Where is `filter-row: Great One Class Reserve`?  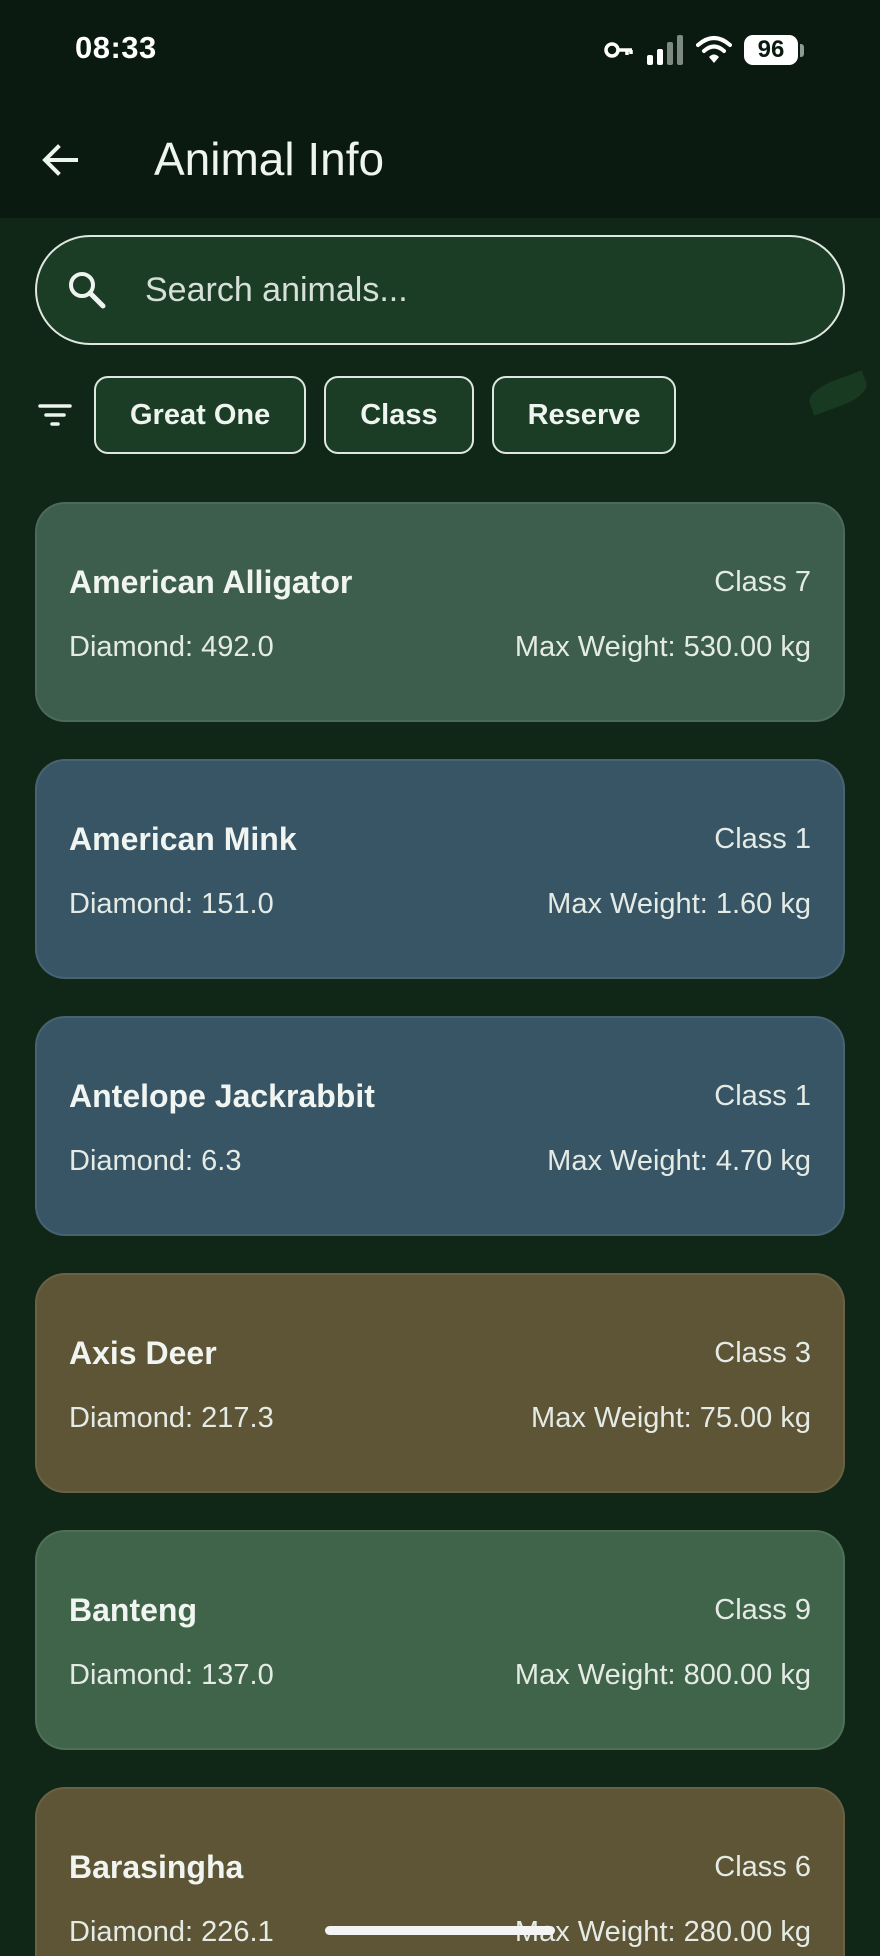 filter-row: Great One Class Reserve is located at coordinates (365, 415).